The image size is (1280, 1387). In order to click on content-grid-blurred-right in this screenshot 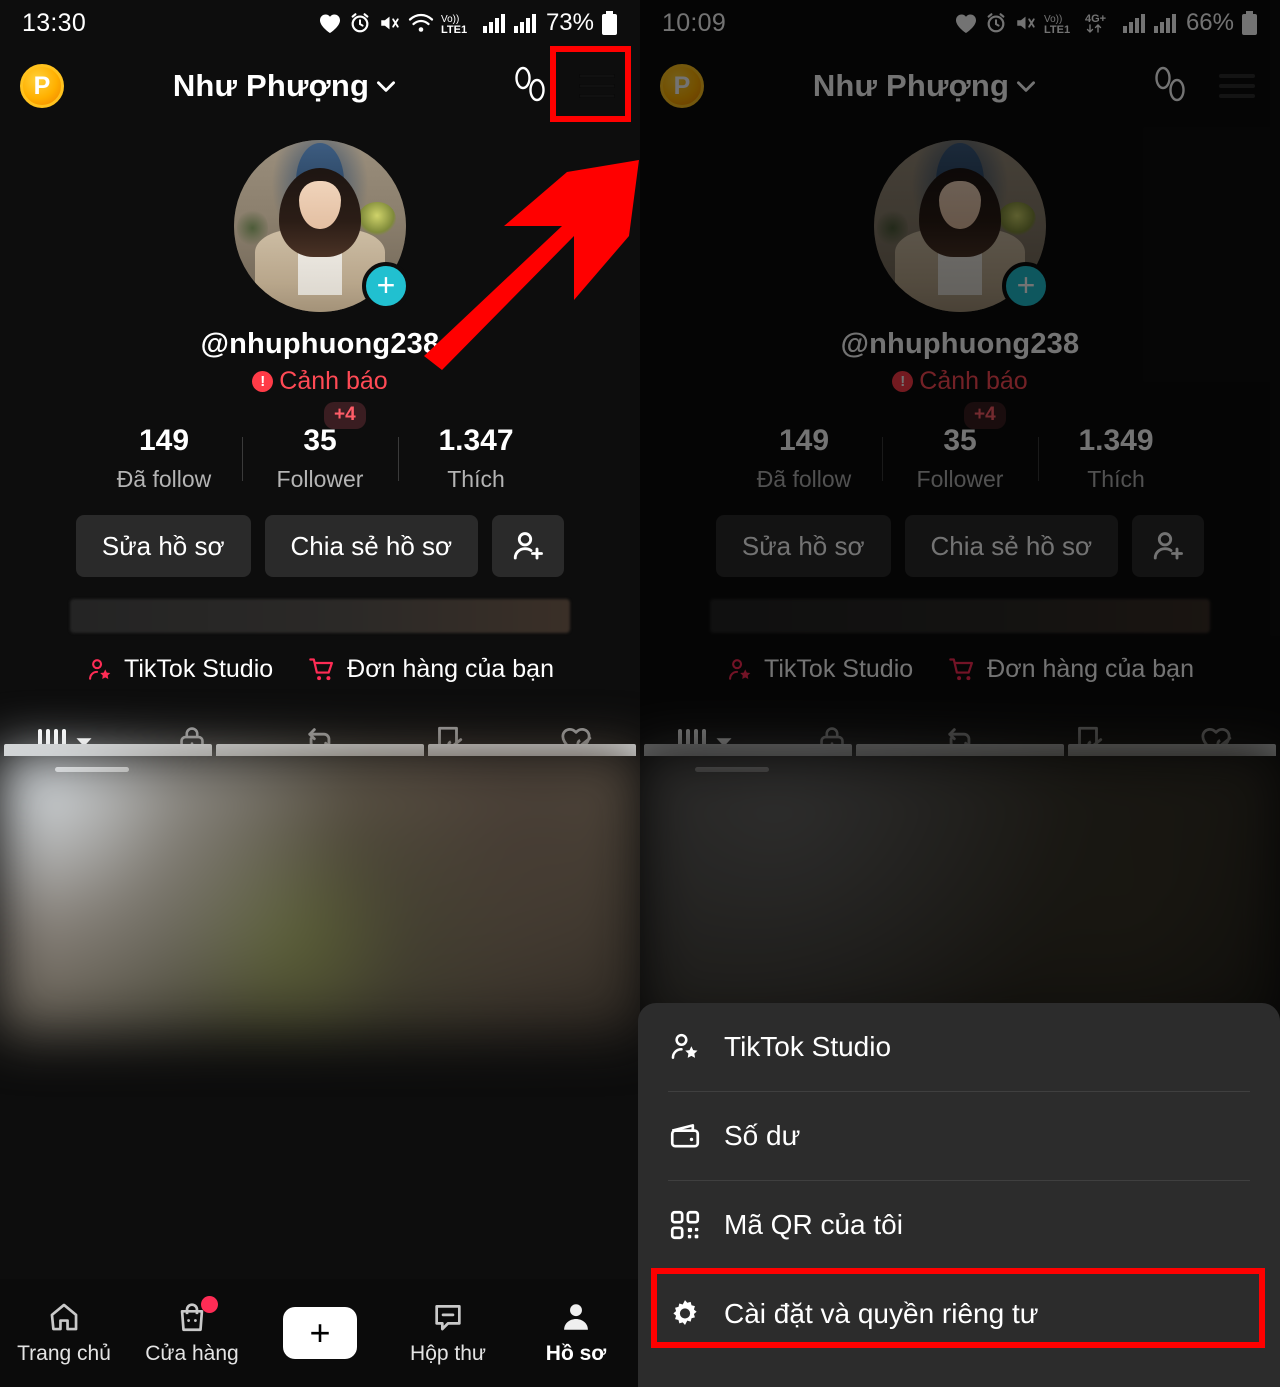, I will do `click(960, 893)`.